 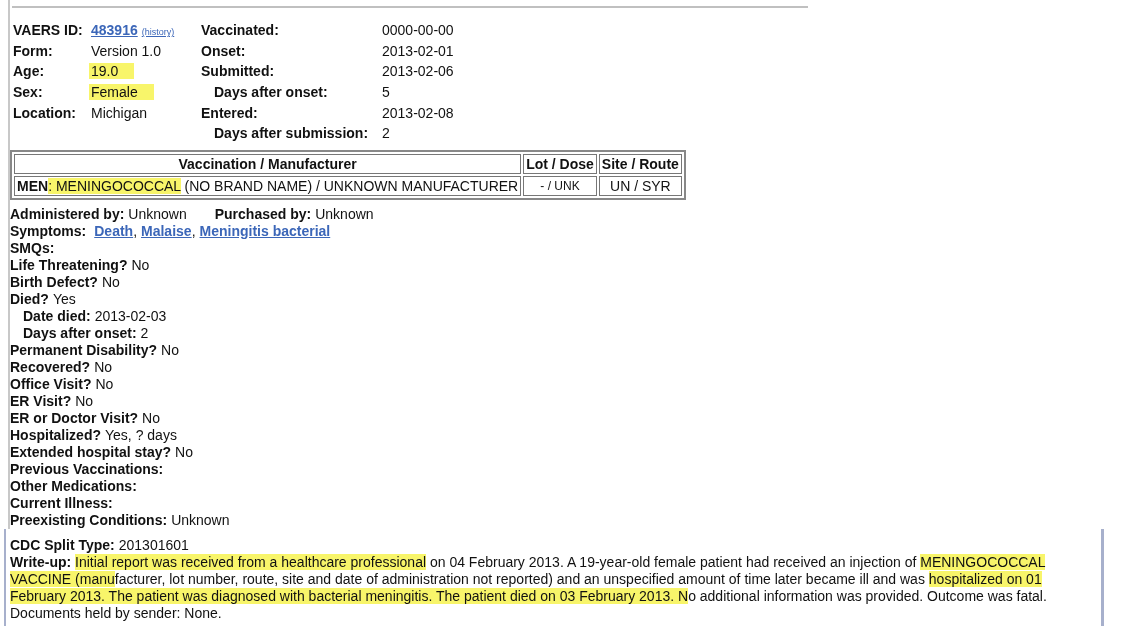 I want to click on symptom-link: Malaise, so click(x=166, y=230).